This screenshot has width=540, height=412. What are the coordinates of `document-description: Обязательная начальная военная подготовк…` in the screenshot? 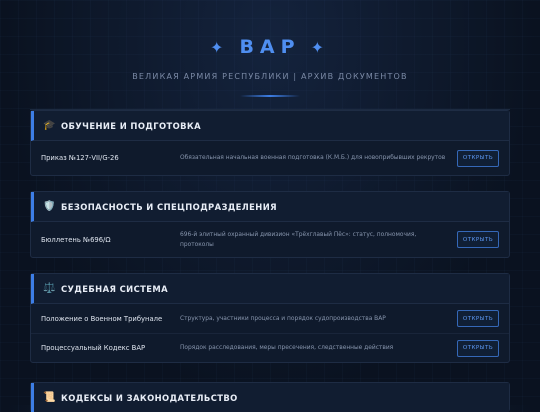 It's located at (313, 158).